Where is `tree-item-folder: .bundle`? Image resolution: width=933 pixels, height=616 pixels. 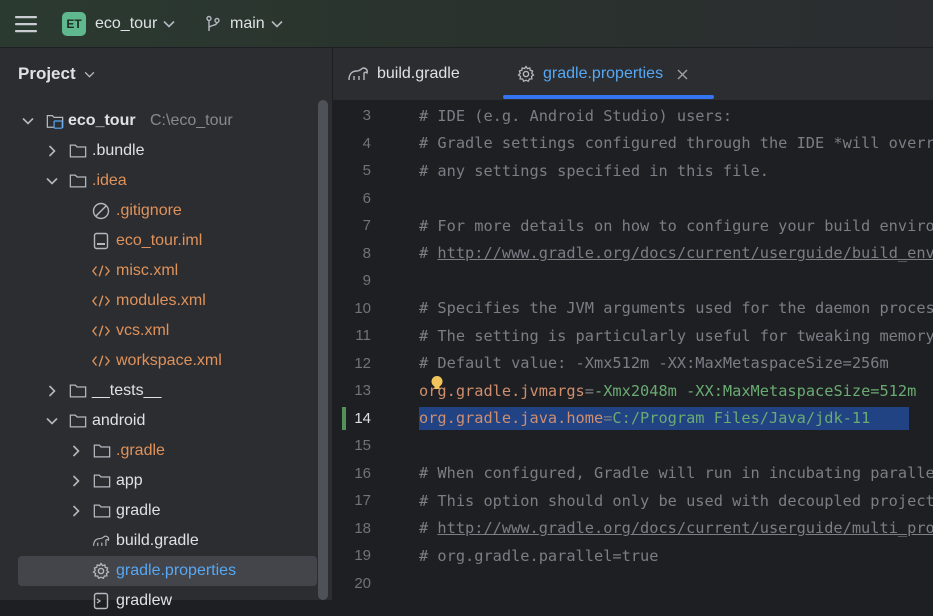 tree-item-folder: .bundle is located at coordinates (166, 151).